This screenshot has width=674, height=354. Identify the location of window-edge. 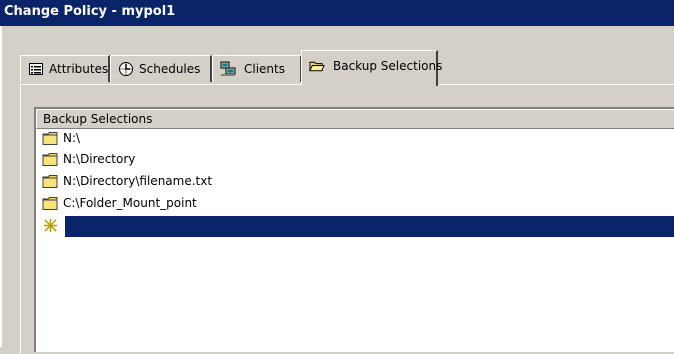
(1, 186).